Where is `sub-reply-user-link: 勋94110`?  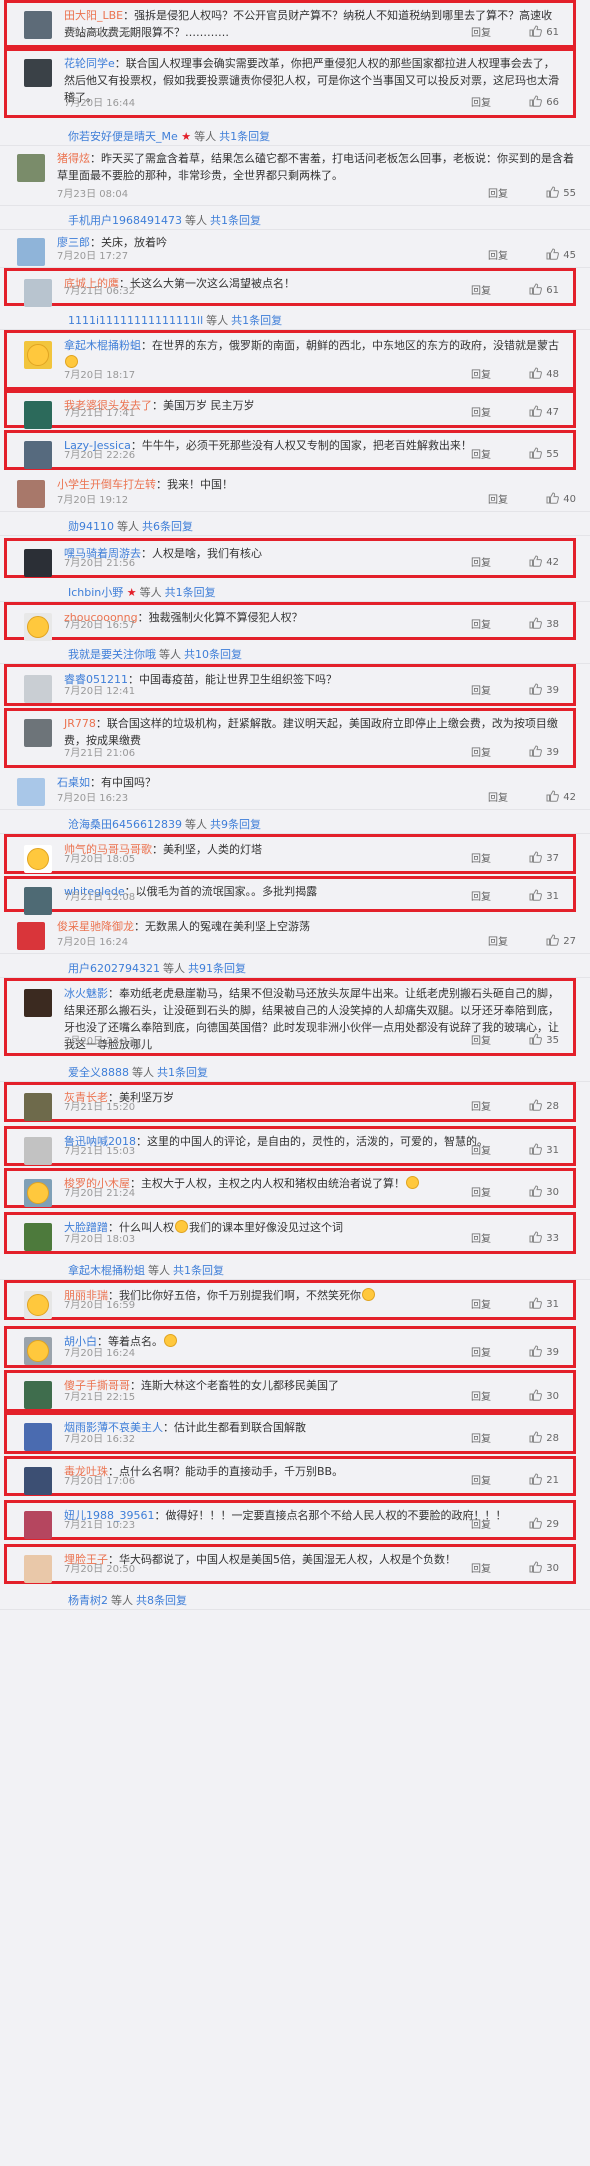
sub-reply-user-link: 勋94110 is located at coordinates (91, 526).